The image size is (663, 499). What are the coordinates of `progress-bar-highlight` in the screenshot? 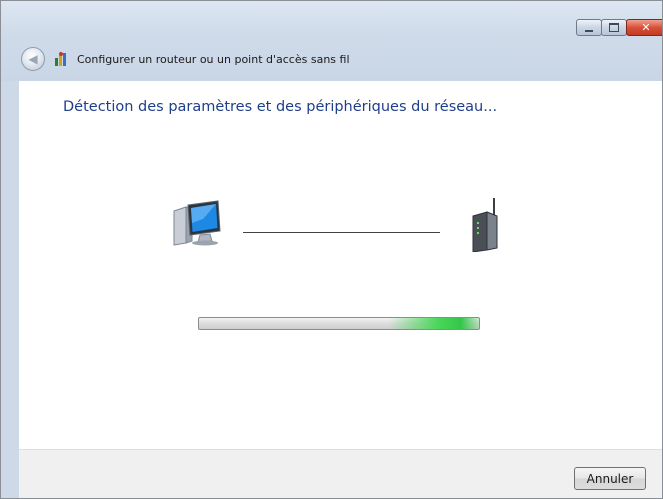 It's located at (434, 323).